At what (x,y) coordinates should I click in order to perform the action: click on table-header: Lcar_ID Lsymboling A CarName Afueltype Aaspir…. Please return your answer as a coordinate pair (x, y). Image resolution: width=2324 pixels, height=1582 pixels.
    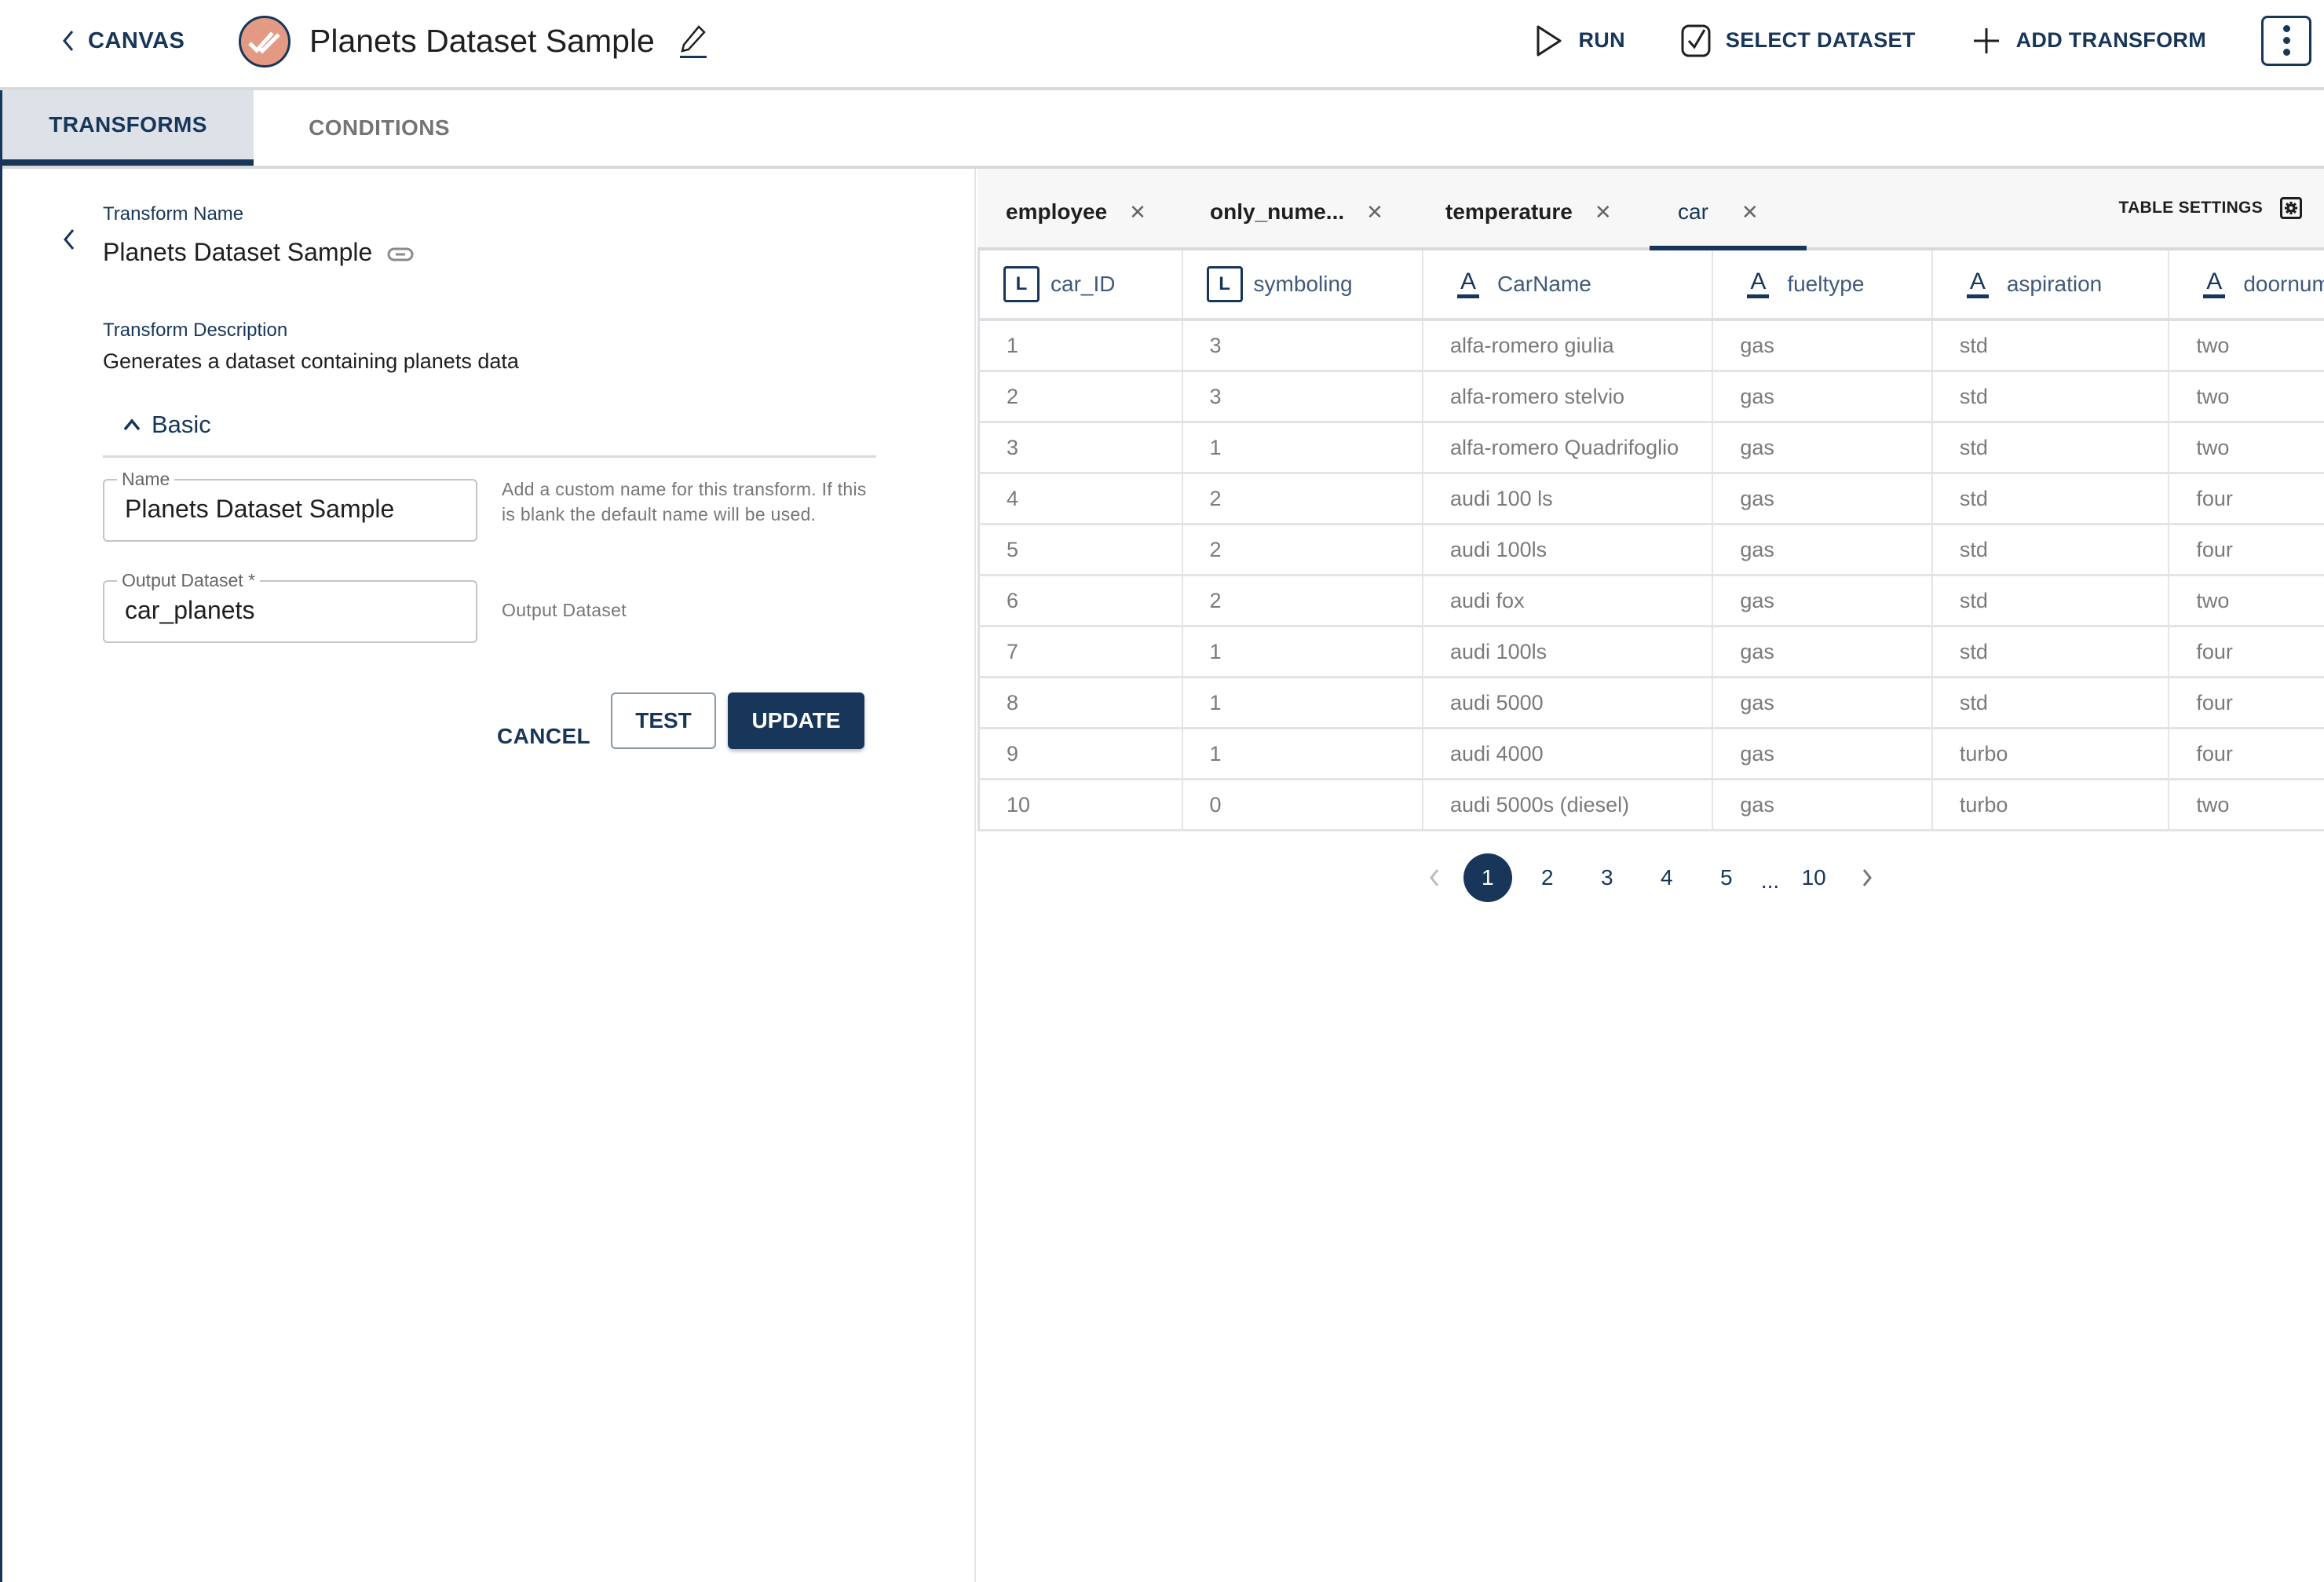
    Looking at the image, I should click on (1650, 285).